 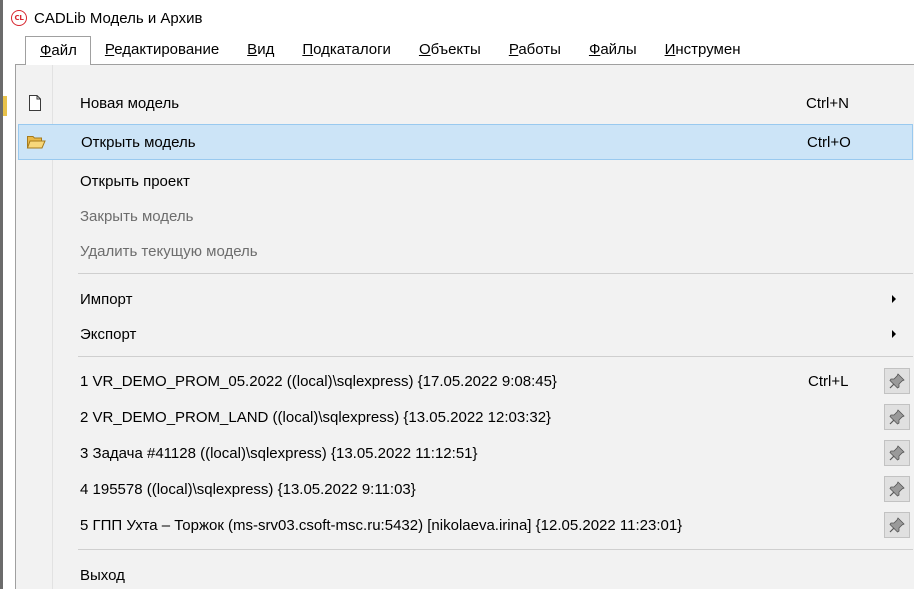 I want to click on shortcut-new-model: Ctrl+N, so click(x=827, y=103).